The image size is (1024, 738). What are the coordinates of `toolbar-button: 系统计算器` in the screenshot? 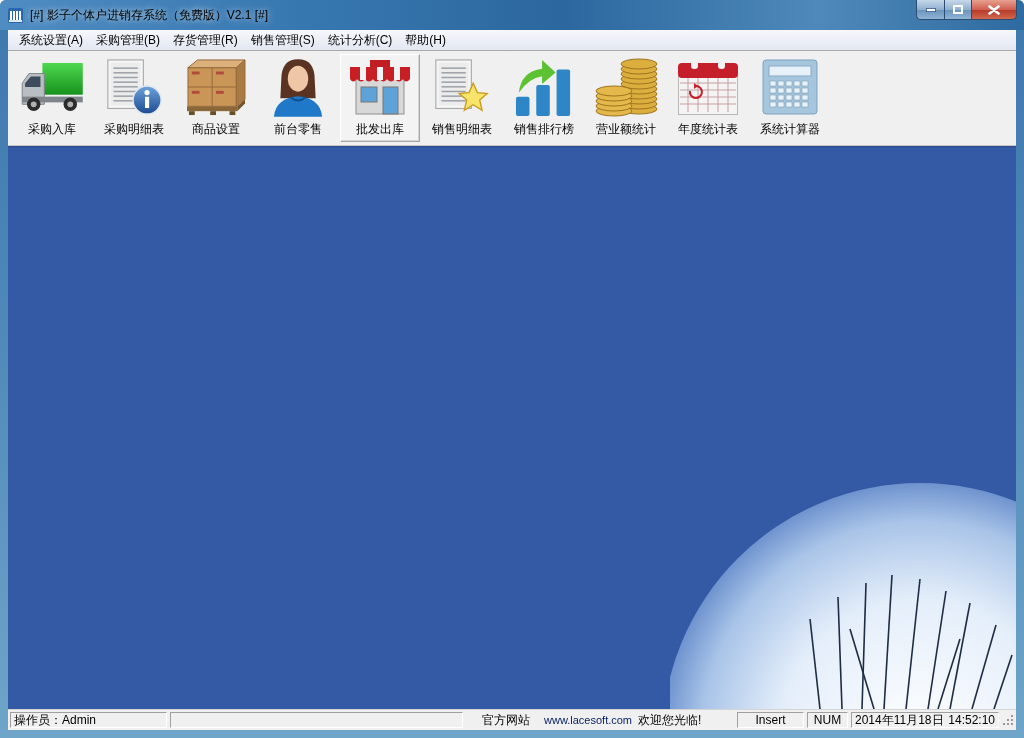 It's located at (790, 98).